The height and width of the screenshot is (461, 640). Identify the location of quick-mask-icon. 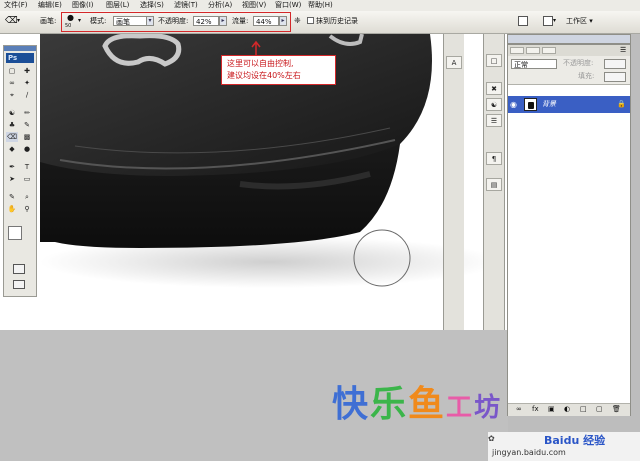
(19, 269).